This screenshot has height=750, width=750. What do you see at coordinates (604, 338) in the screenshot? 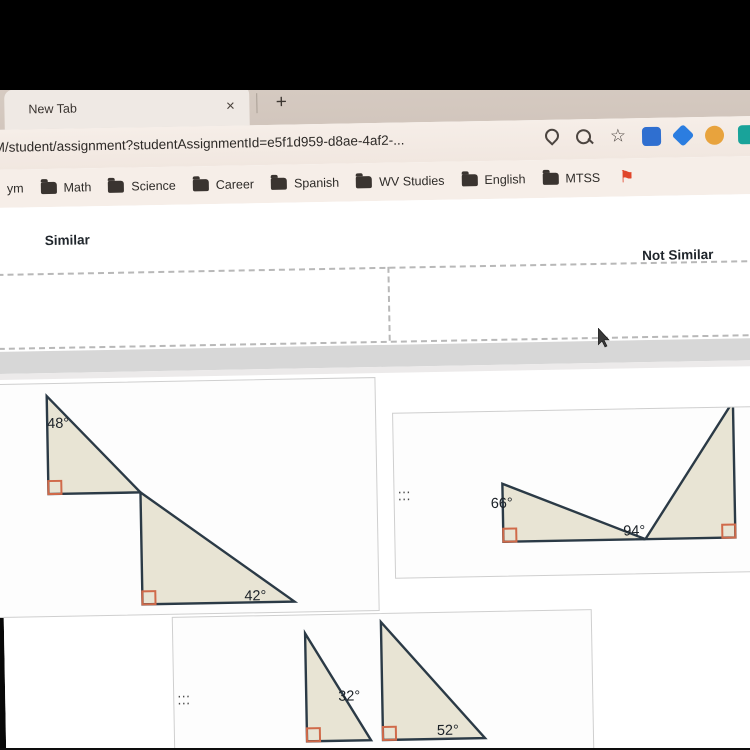
I see `mouse-cursor` at bounding box center [604, 338].